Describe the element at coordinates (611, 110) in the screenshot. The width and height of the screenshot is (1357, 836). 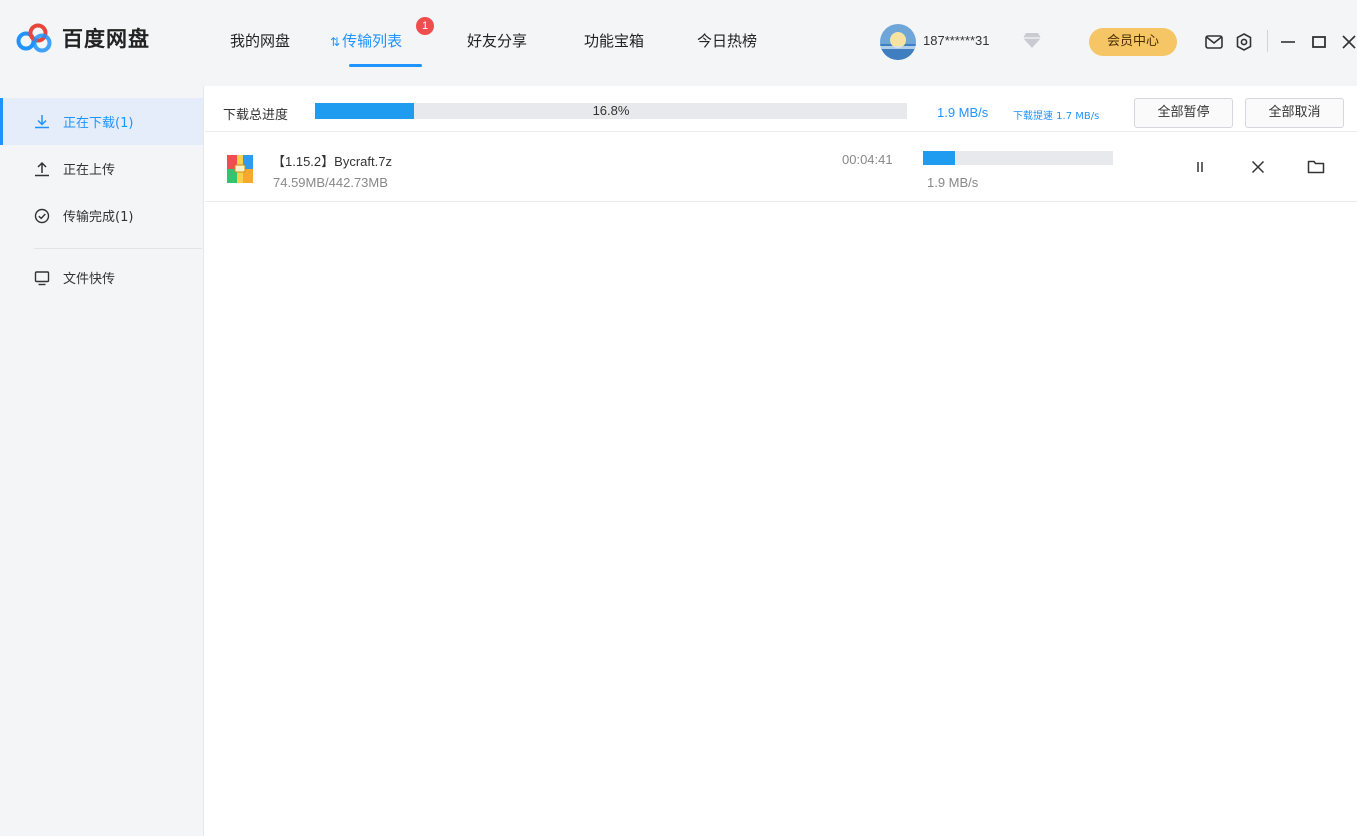
I see `total-progress-percent: 16.8%` at that location.